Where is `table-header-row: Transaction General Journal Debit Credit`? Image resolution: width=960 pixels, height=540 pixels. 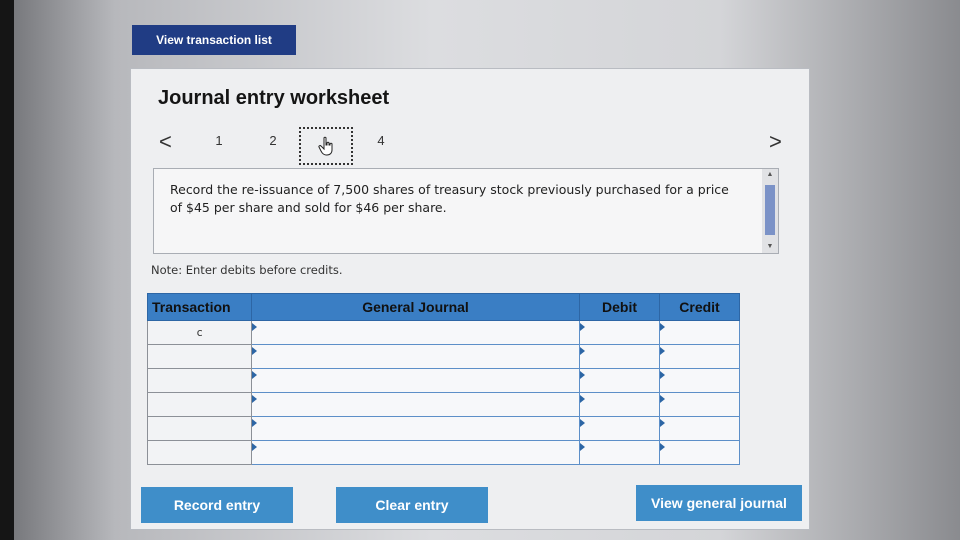
table-header-row: Transaction General Journal Debit Credit is located at coordinates (443, 307).